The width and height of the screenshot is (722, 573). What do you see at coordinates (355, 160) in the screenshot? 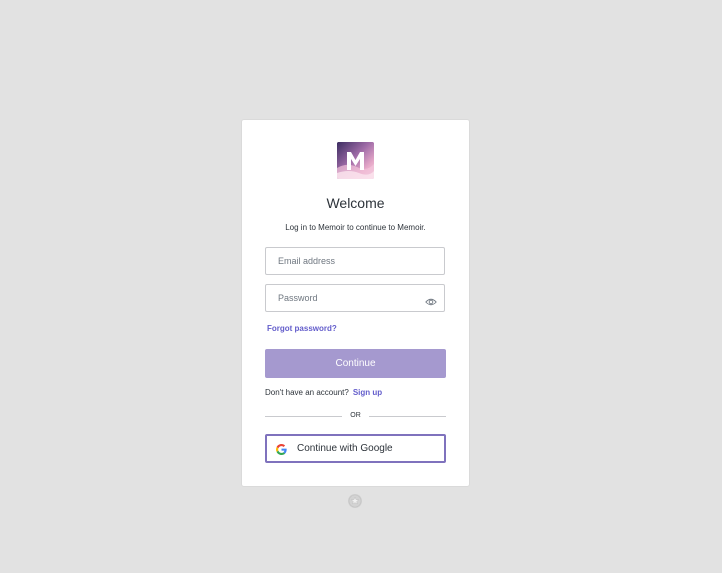
I see `memoir-logo-icon` at bounding box center [355, 160].